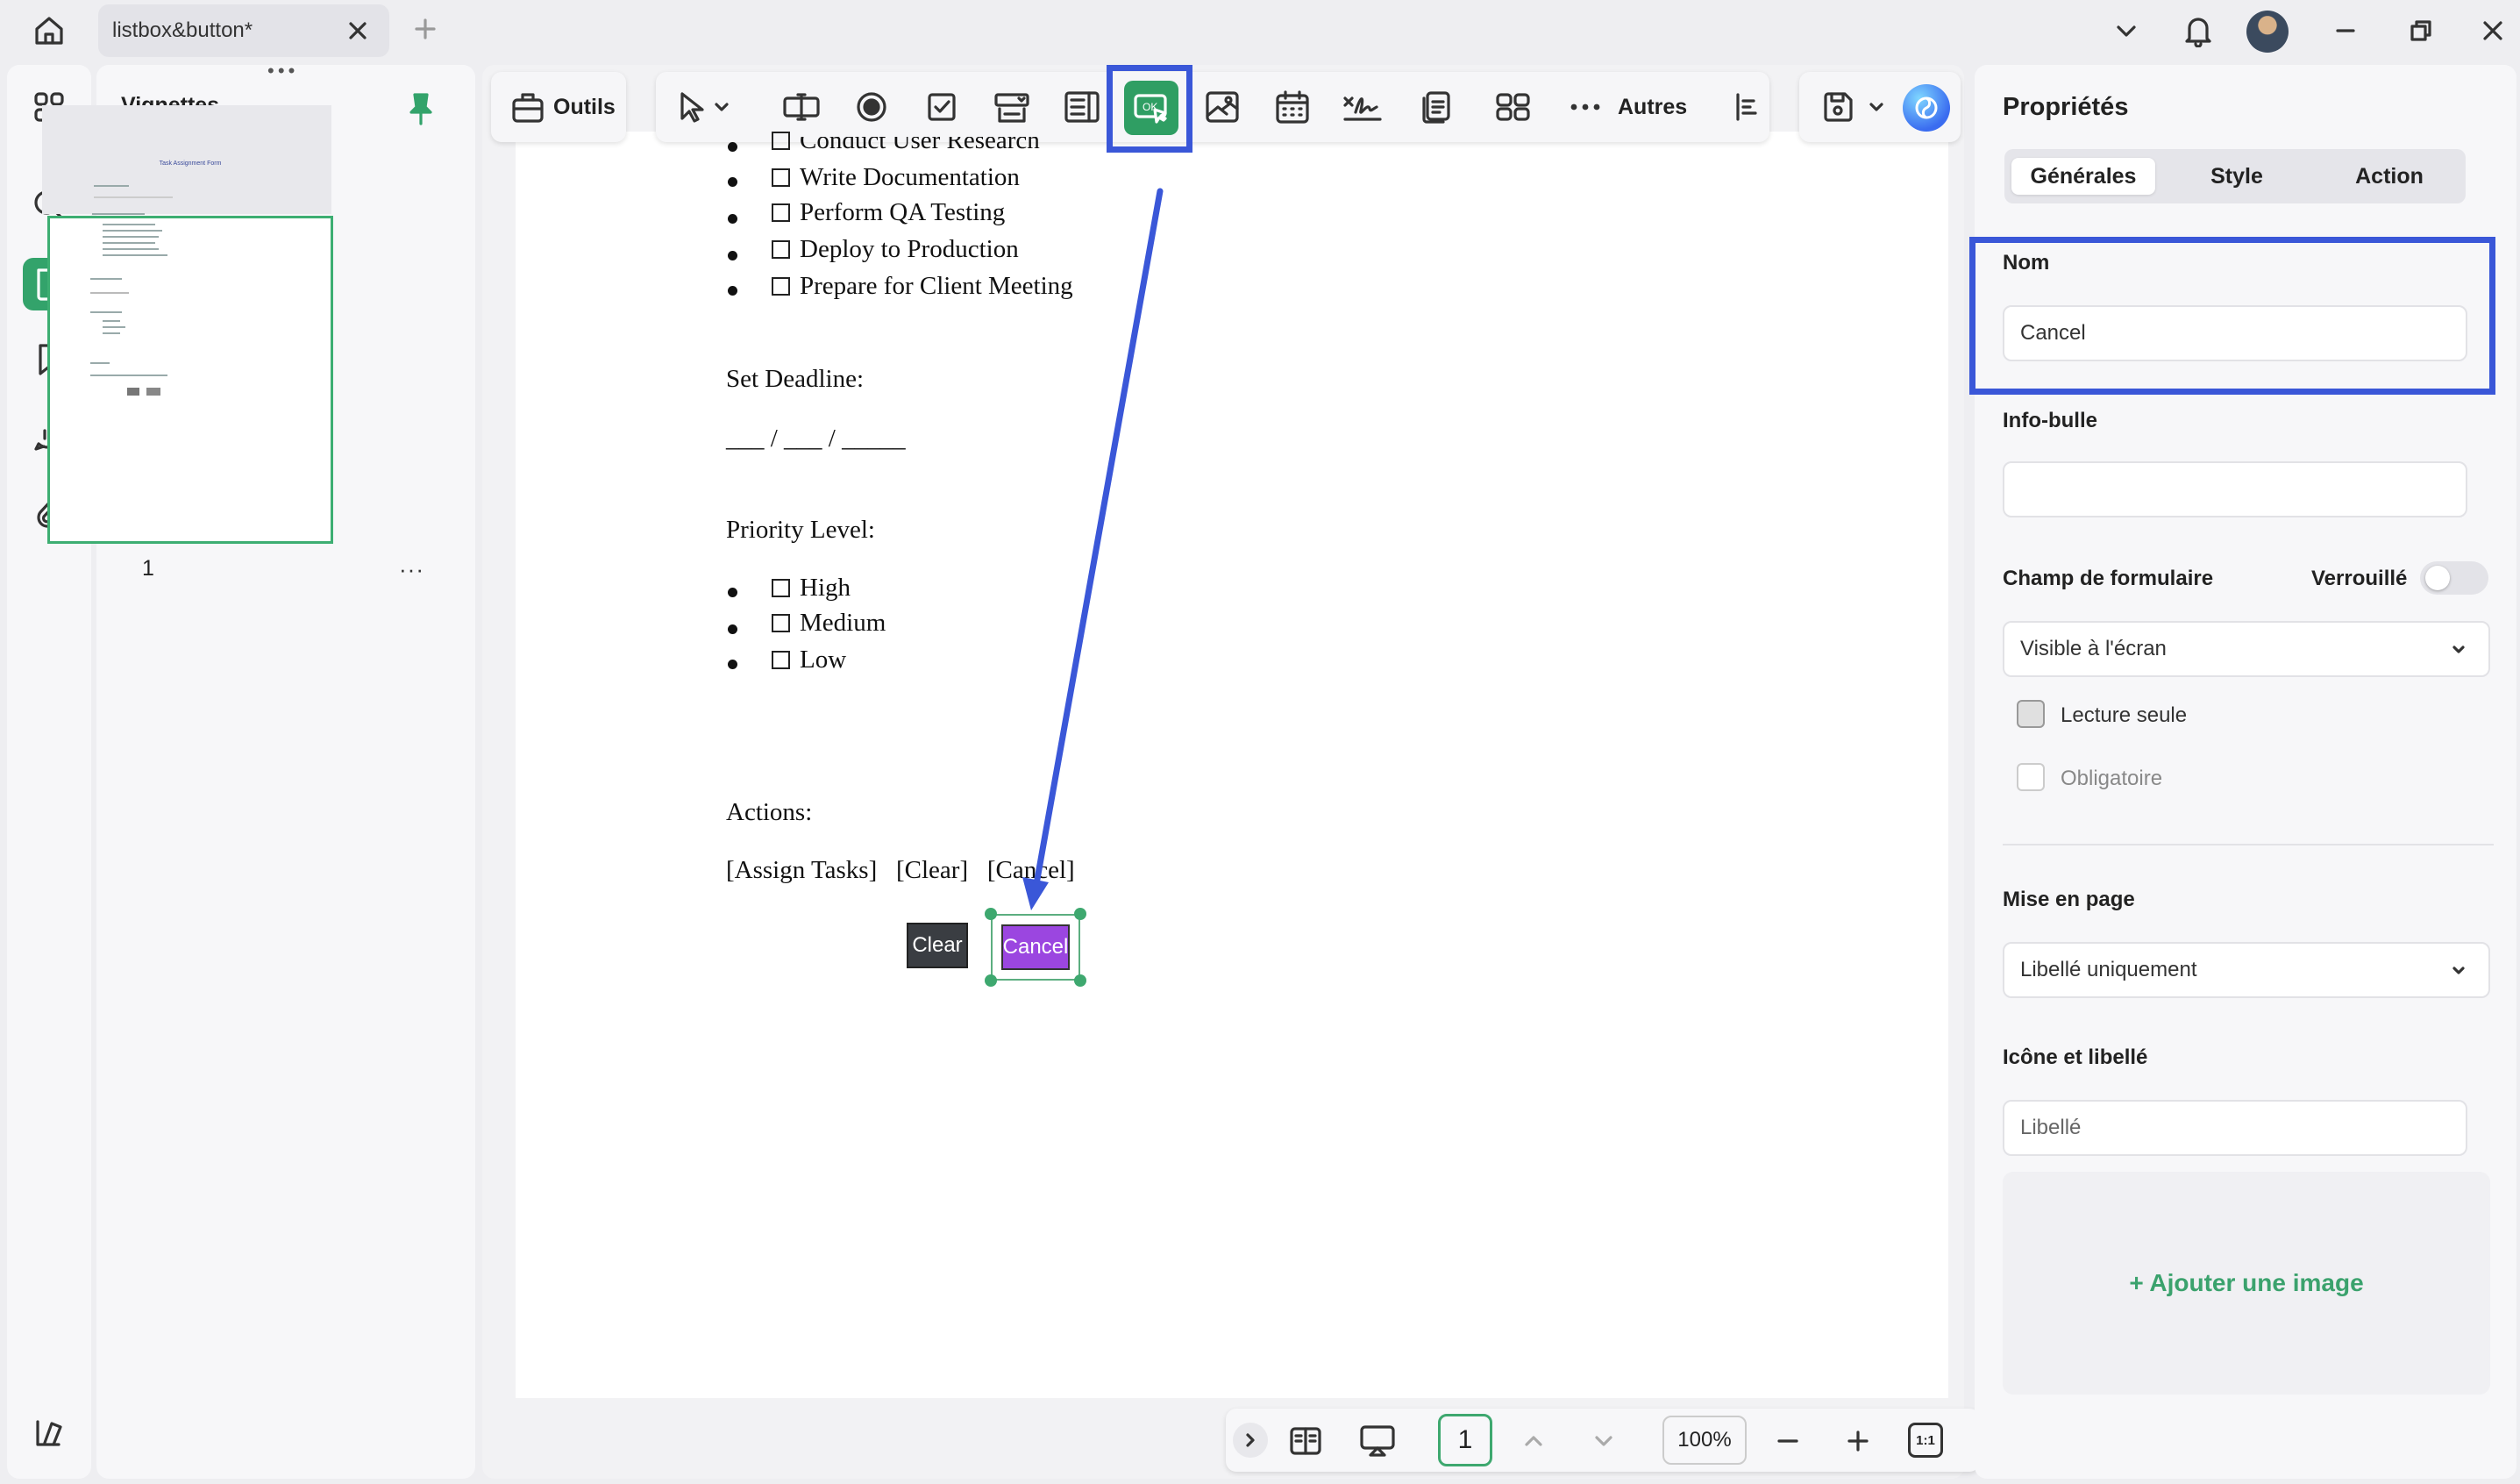 Image resolution: width=2520 pixels, height=1484 pixels. Describe the element at coordinates (411, 569) in the screenshot. I see `thumbnail-more-icon: ···` at that location.